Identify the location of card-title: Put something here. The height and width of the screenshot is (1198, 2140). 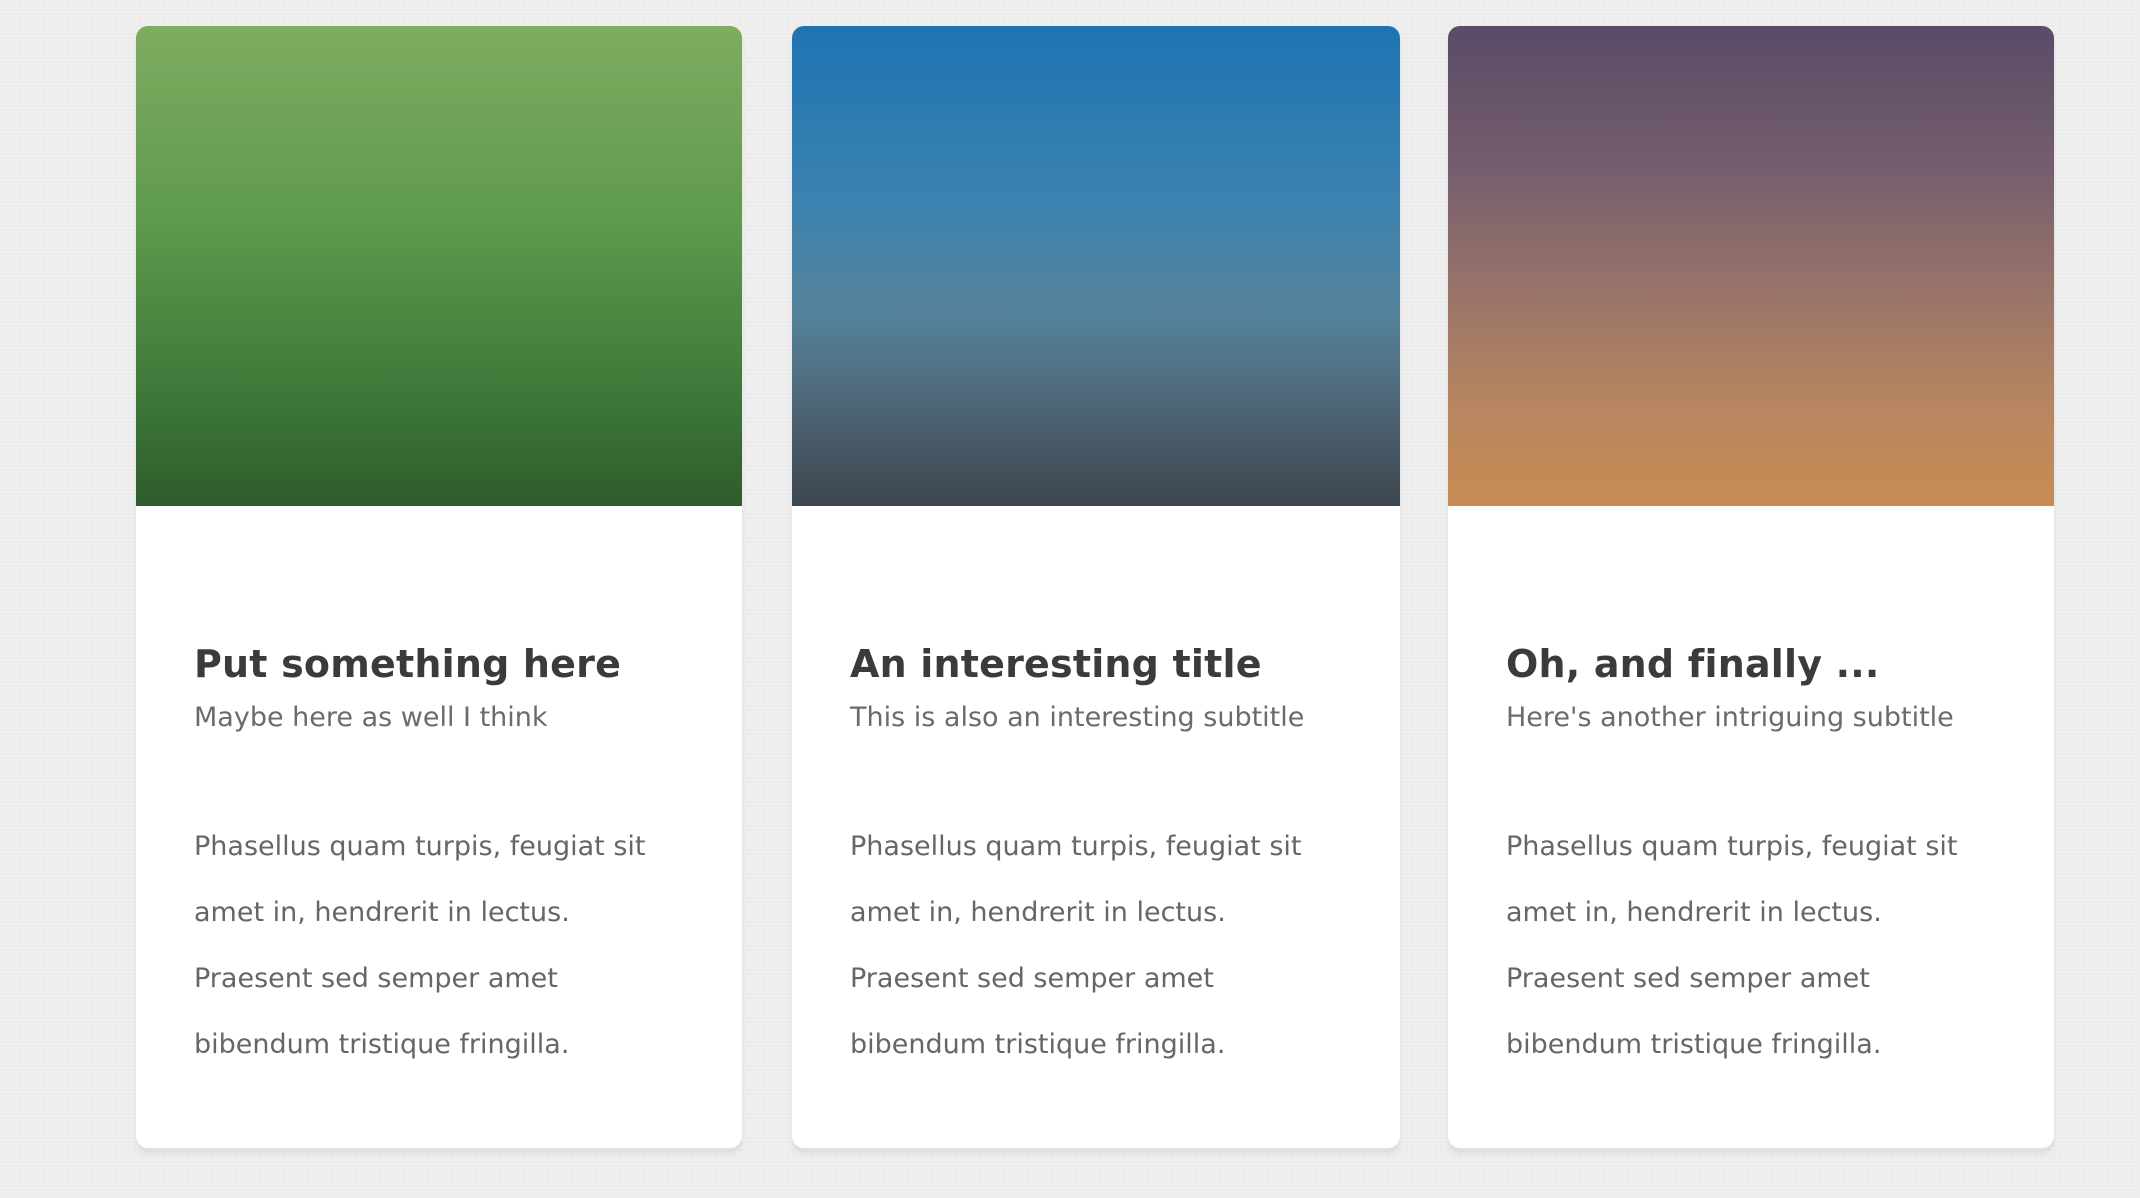
(408, 664).